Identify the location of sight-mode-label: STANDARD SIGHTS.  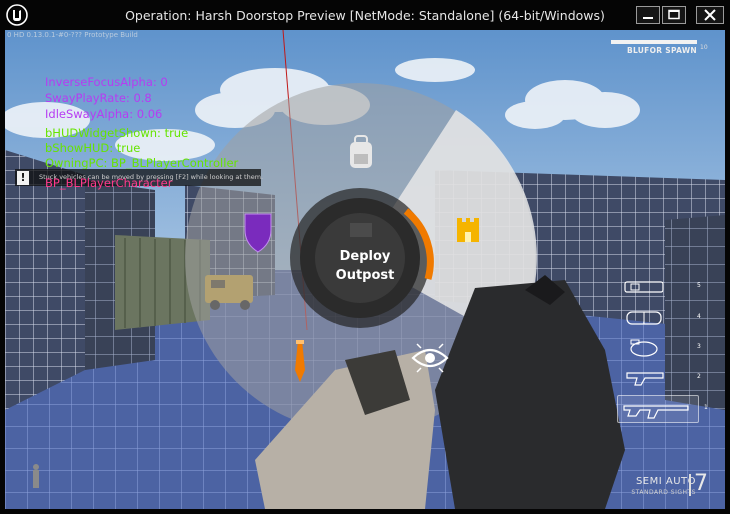
(663, 492).